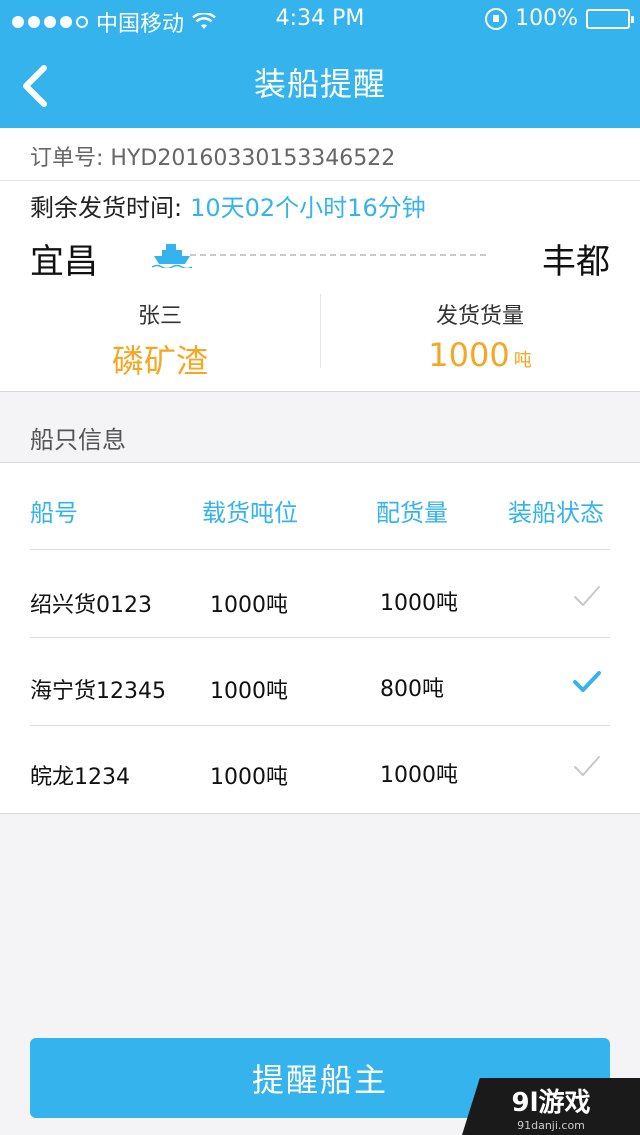  I want to click on remaining-time: 剩余发货时间: 10天02个小时16分钟, so click(228, 205).